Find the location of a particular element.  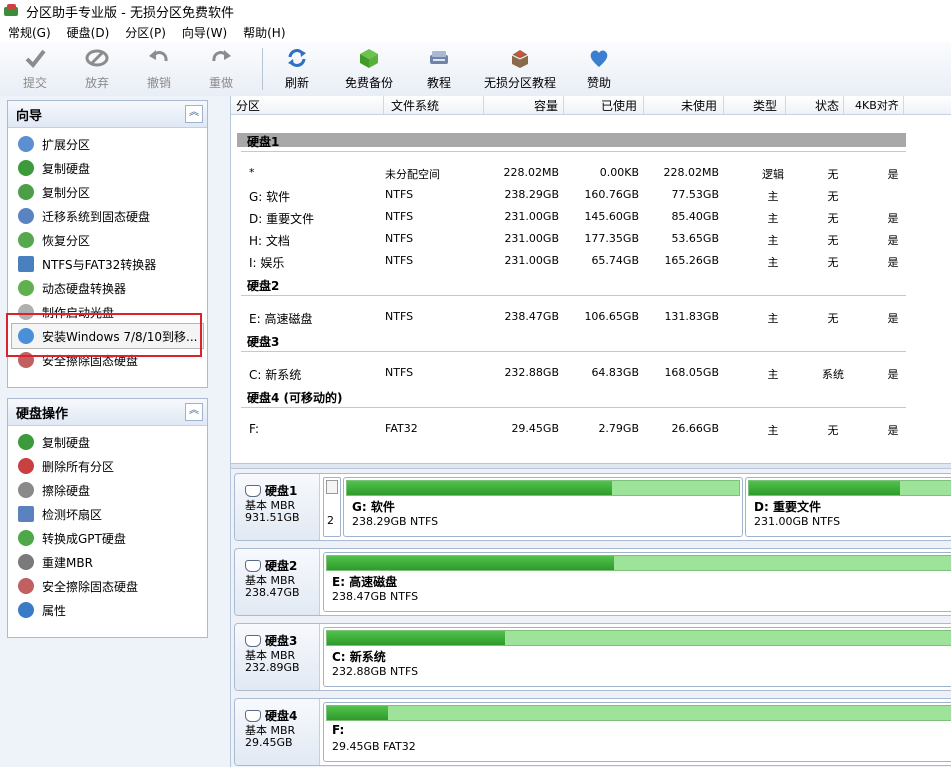

group-divider is located at coordinates (573, 295).